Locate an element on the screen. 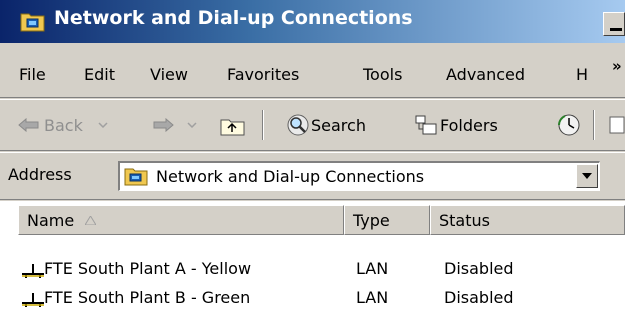  search-icon is located at coordinates (298, 125).